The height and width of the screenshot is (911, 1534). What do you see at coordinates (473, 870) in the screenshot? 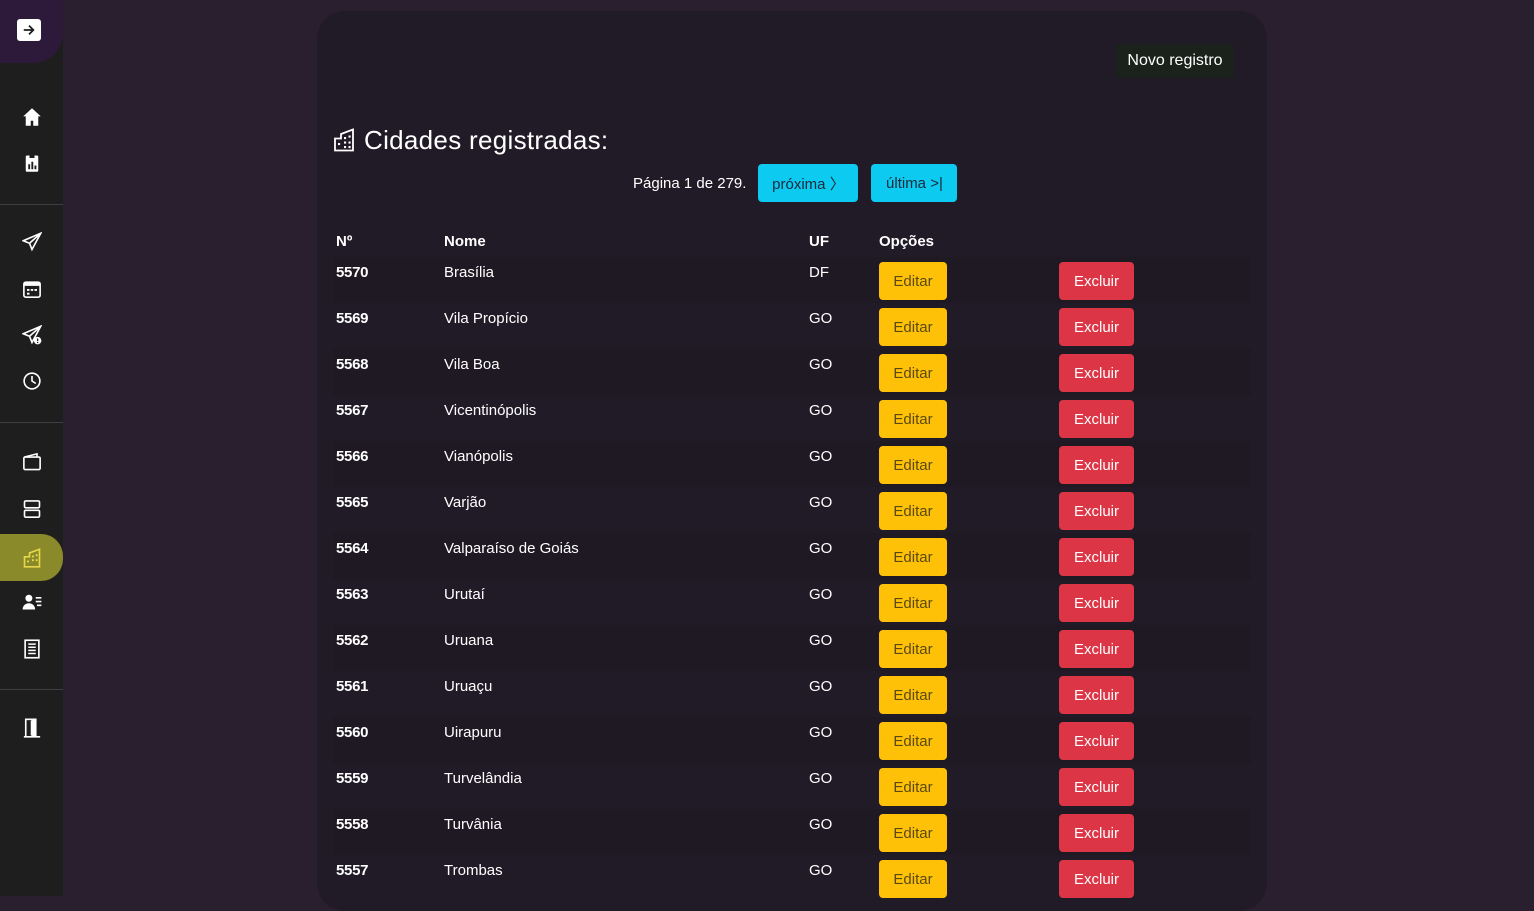
I see `row-name: Trombas` at bounding box center [473, 870].